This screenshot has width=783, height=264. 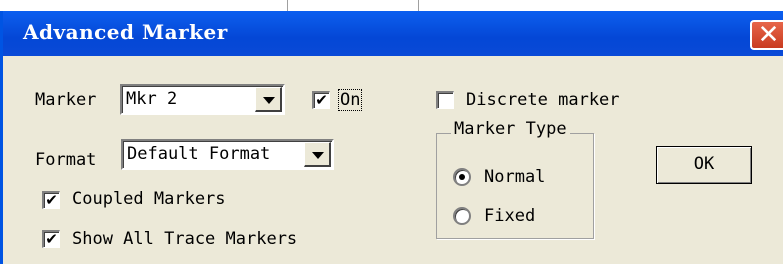 What do you see at coordinates (462, 216) in the screenshot?
I see `radio-fixed` at bounding box center [462, 216].